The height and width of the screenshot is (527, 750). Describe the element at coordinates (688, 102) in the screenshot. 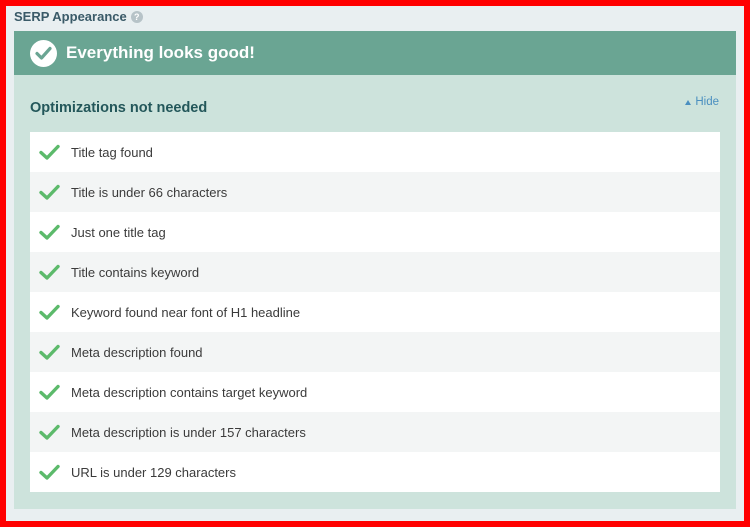

I see `caret-up-icon` at that location.